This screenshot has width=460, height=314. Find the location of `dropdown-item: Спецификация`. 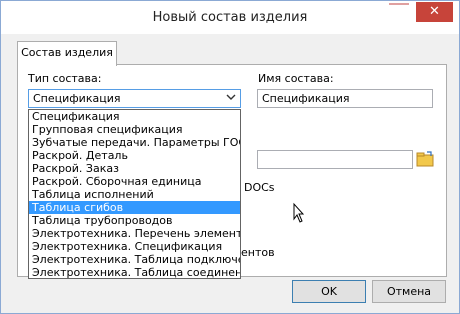

dropdown-item: Спецификация is located at coordinates (134, 116).